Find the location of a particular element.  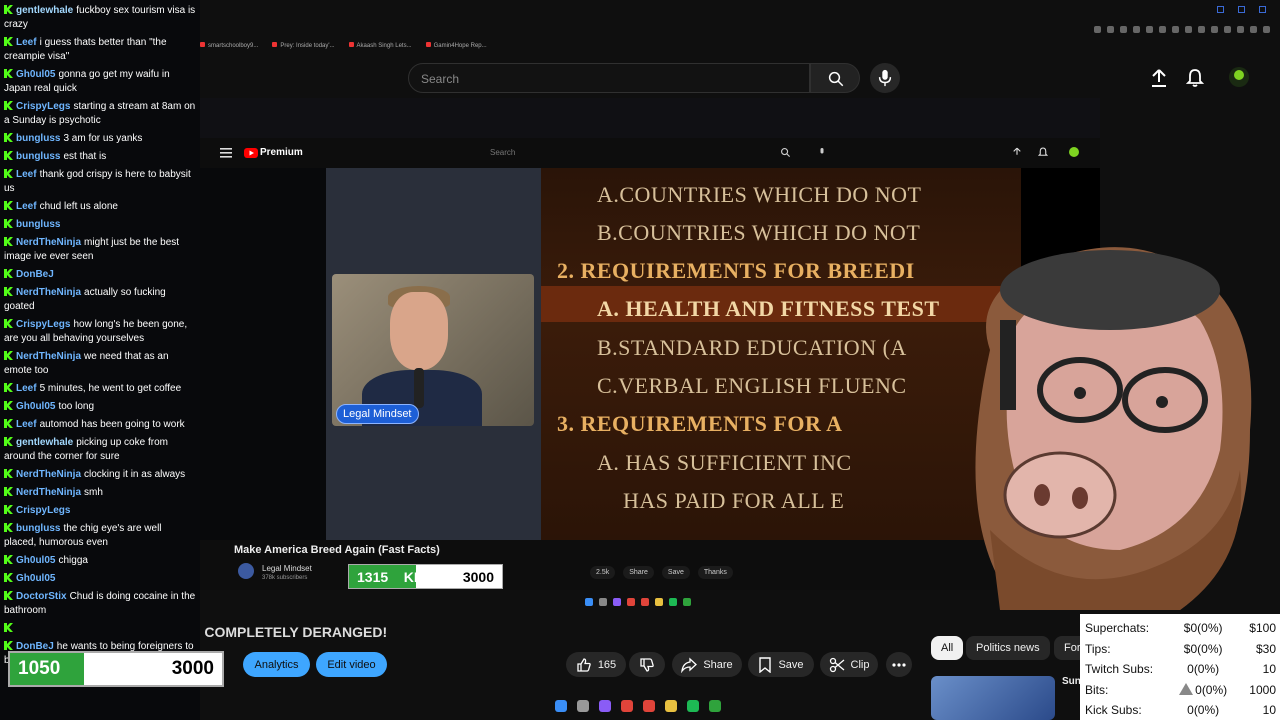

stat-label: Kick Subs: is located at coordinates (1113, 710).